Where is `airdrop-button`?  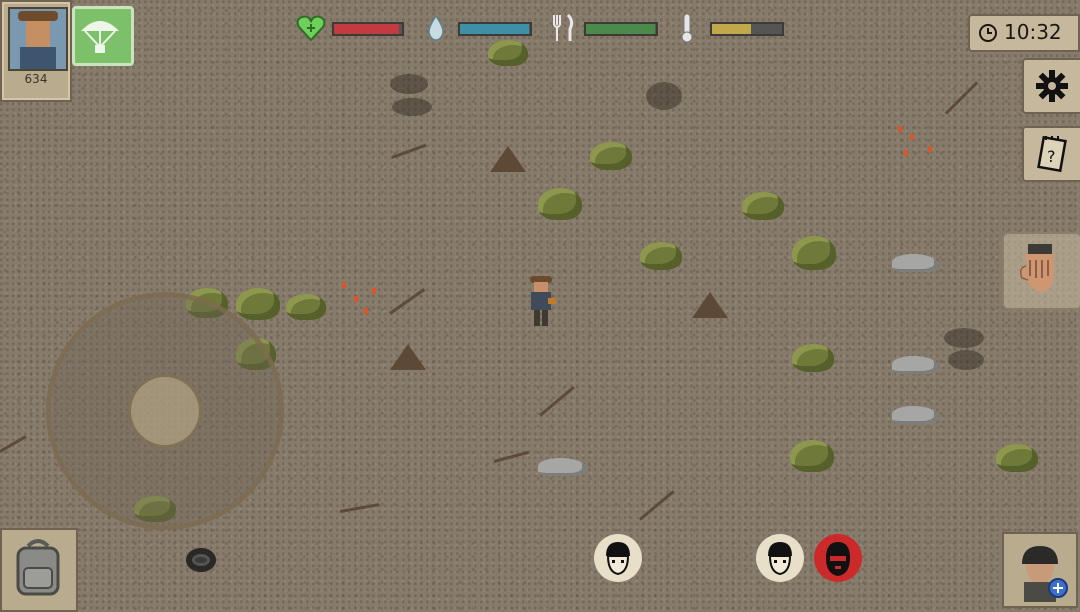
airdrop-button is located at coordinates (103, 36).